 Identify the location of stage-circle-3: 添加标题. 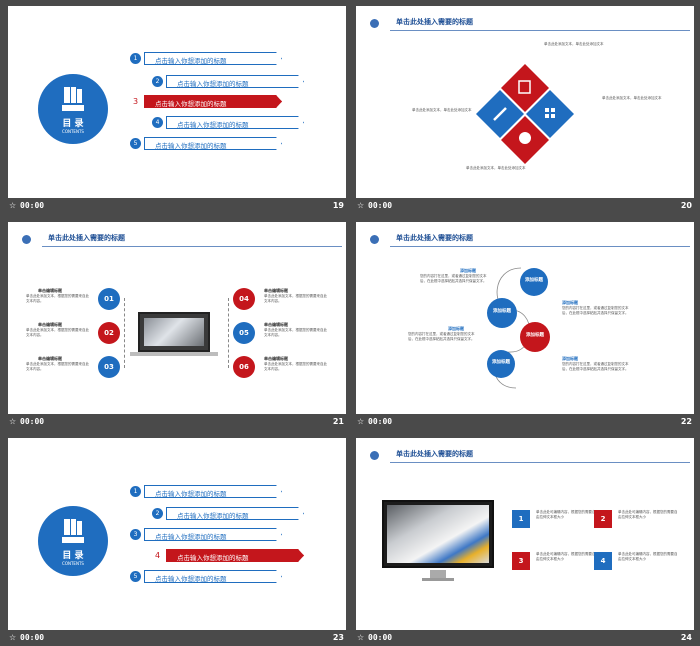
(535, 337).